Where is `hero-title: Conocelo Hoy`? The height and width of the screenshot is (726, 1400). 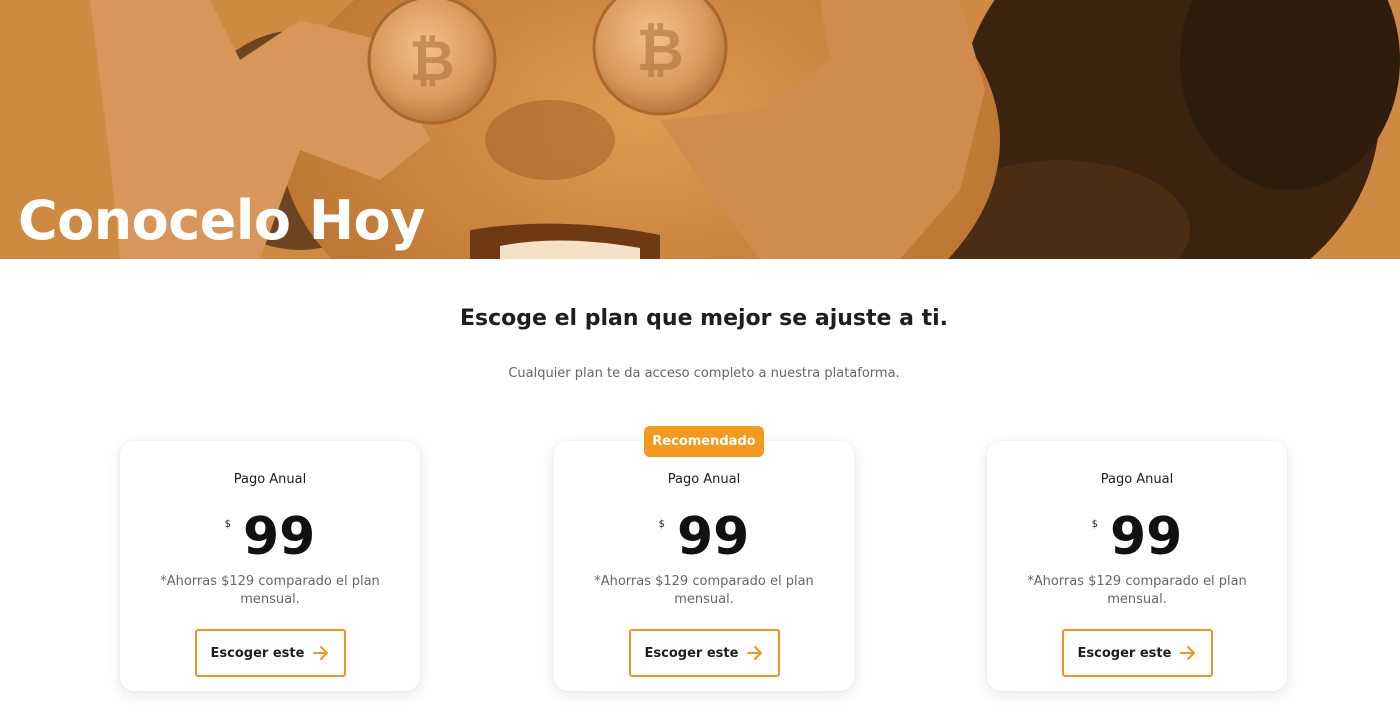
hero-title: Conocelo Hoy is located at coordinates (221, 220).